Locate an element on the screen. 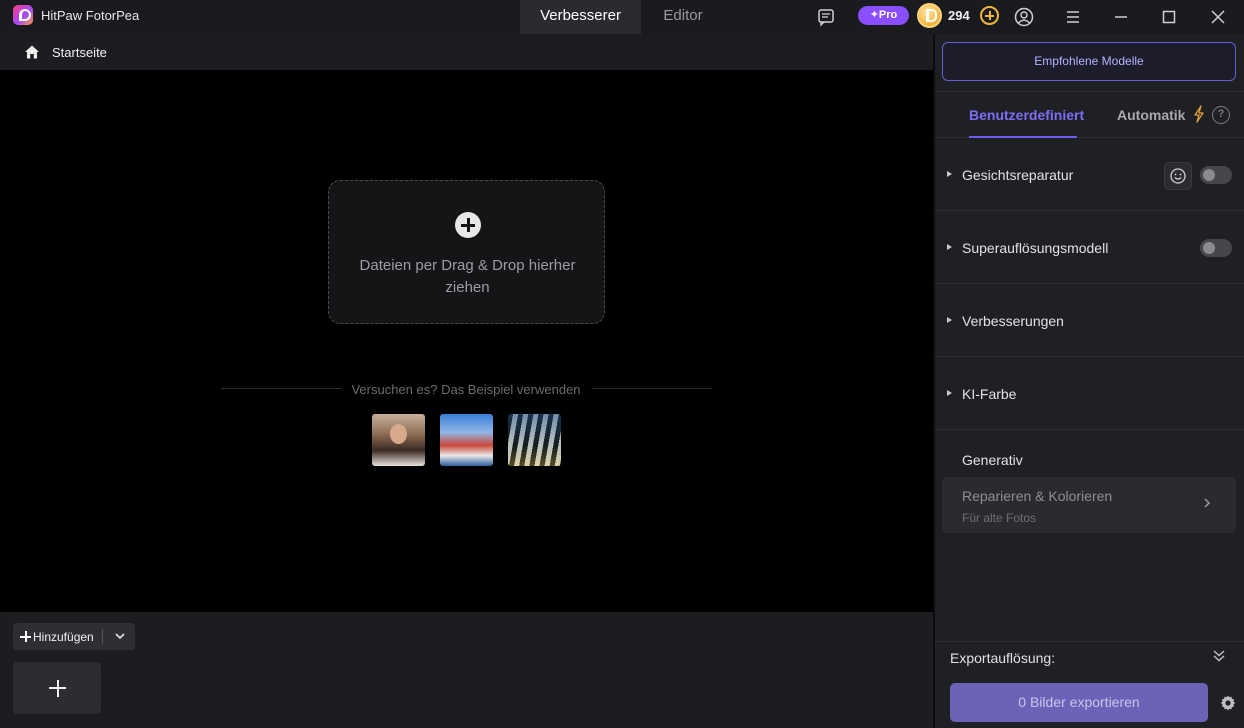  mode-switch: Benutzerdefiniert Automatik ? is located at coordinates (1089, 114).